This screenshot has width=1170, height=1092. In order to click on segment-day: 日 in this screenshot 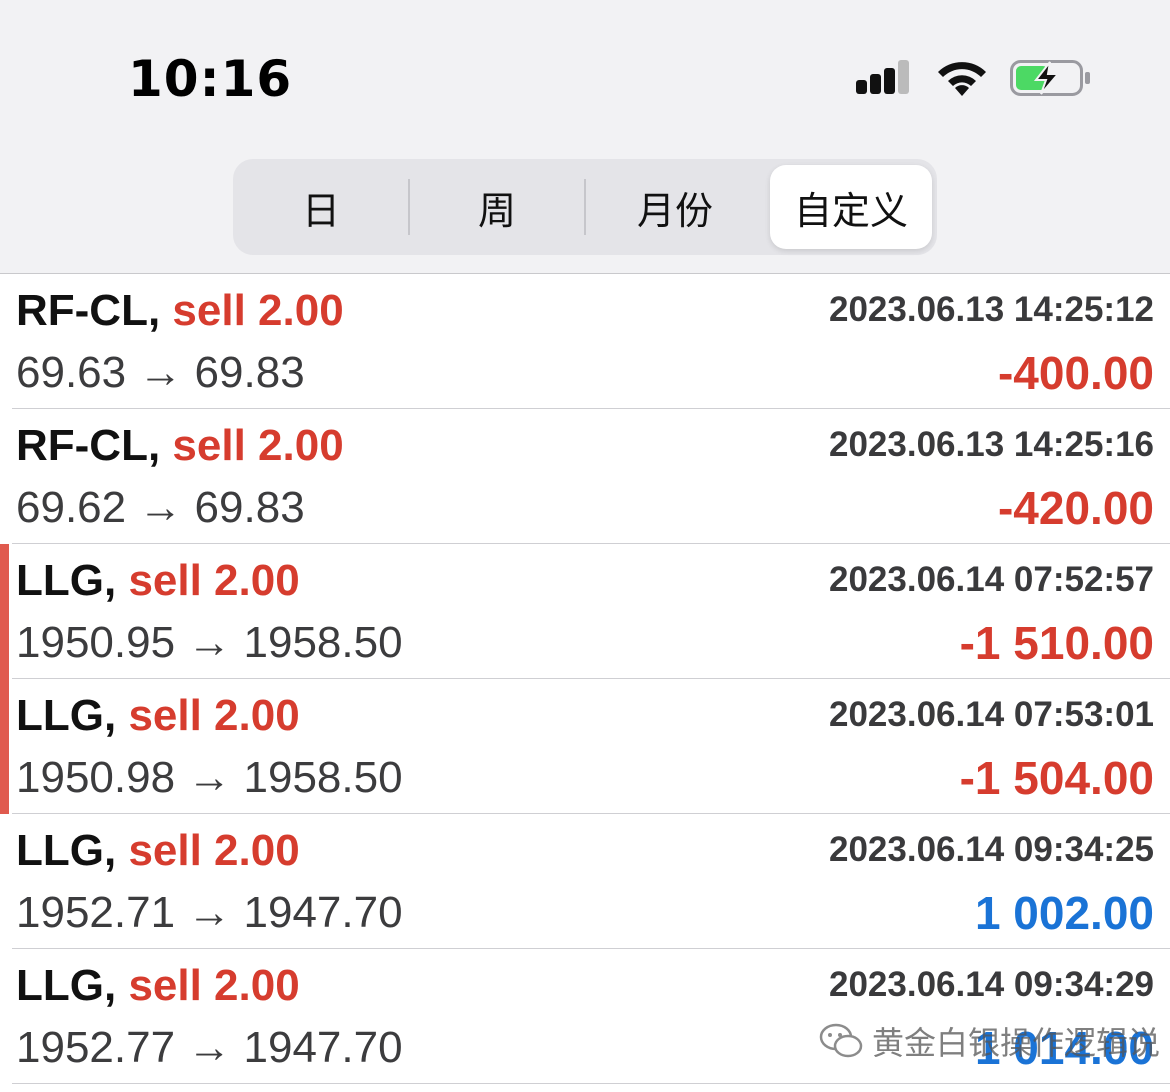, I will do `click(321, 207)`.